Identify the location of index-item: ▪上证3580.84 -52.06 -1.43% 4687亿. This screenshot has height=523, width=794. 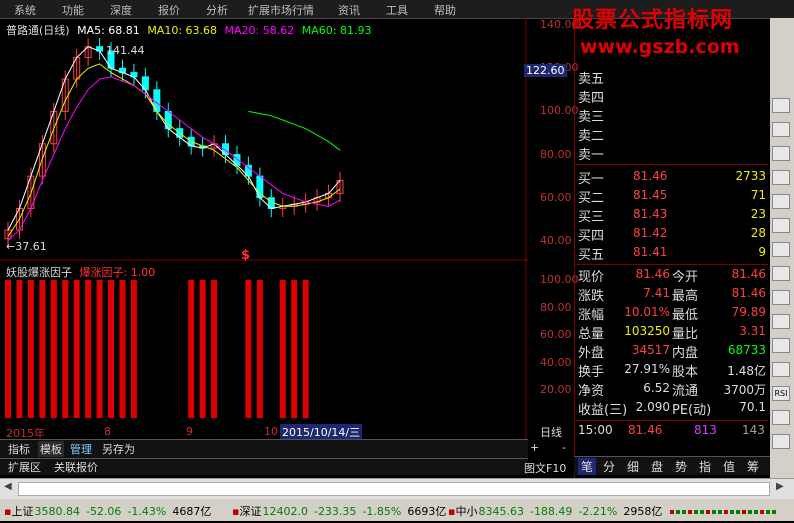
(107, 511).